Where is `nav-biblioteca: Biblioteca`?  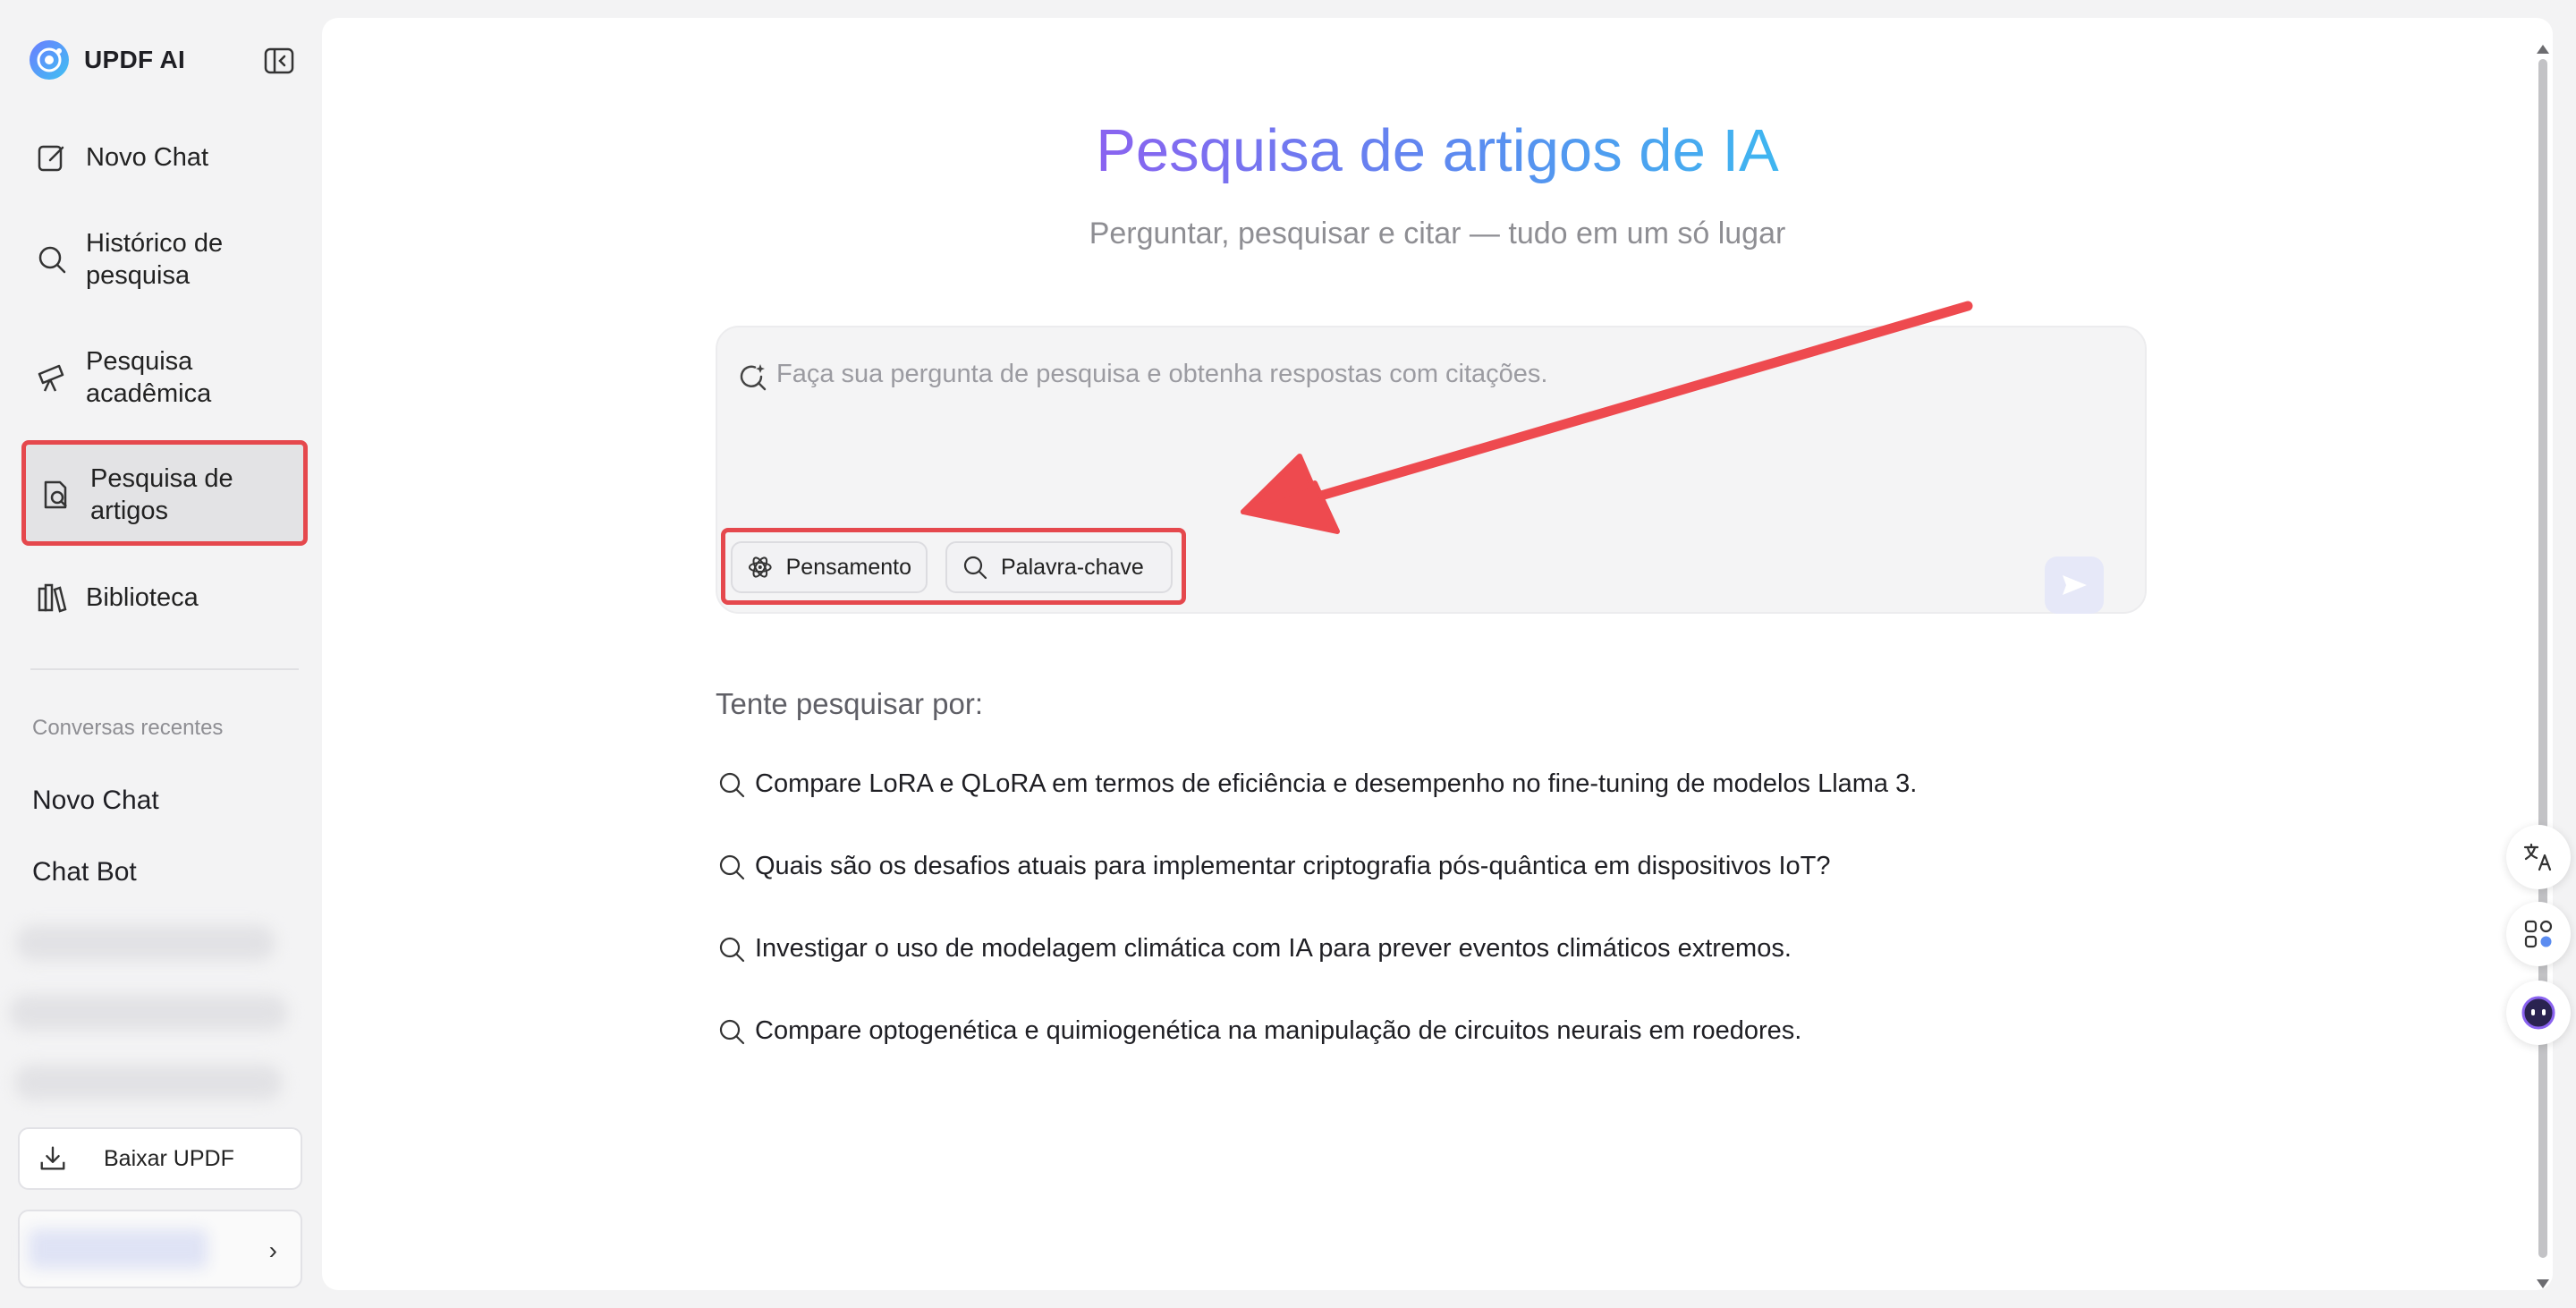
nav-biblioteca: Biblioteca is located at coordinates (170, 598).